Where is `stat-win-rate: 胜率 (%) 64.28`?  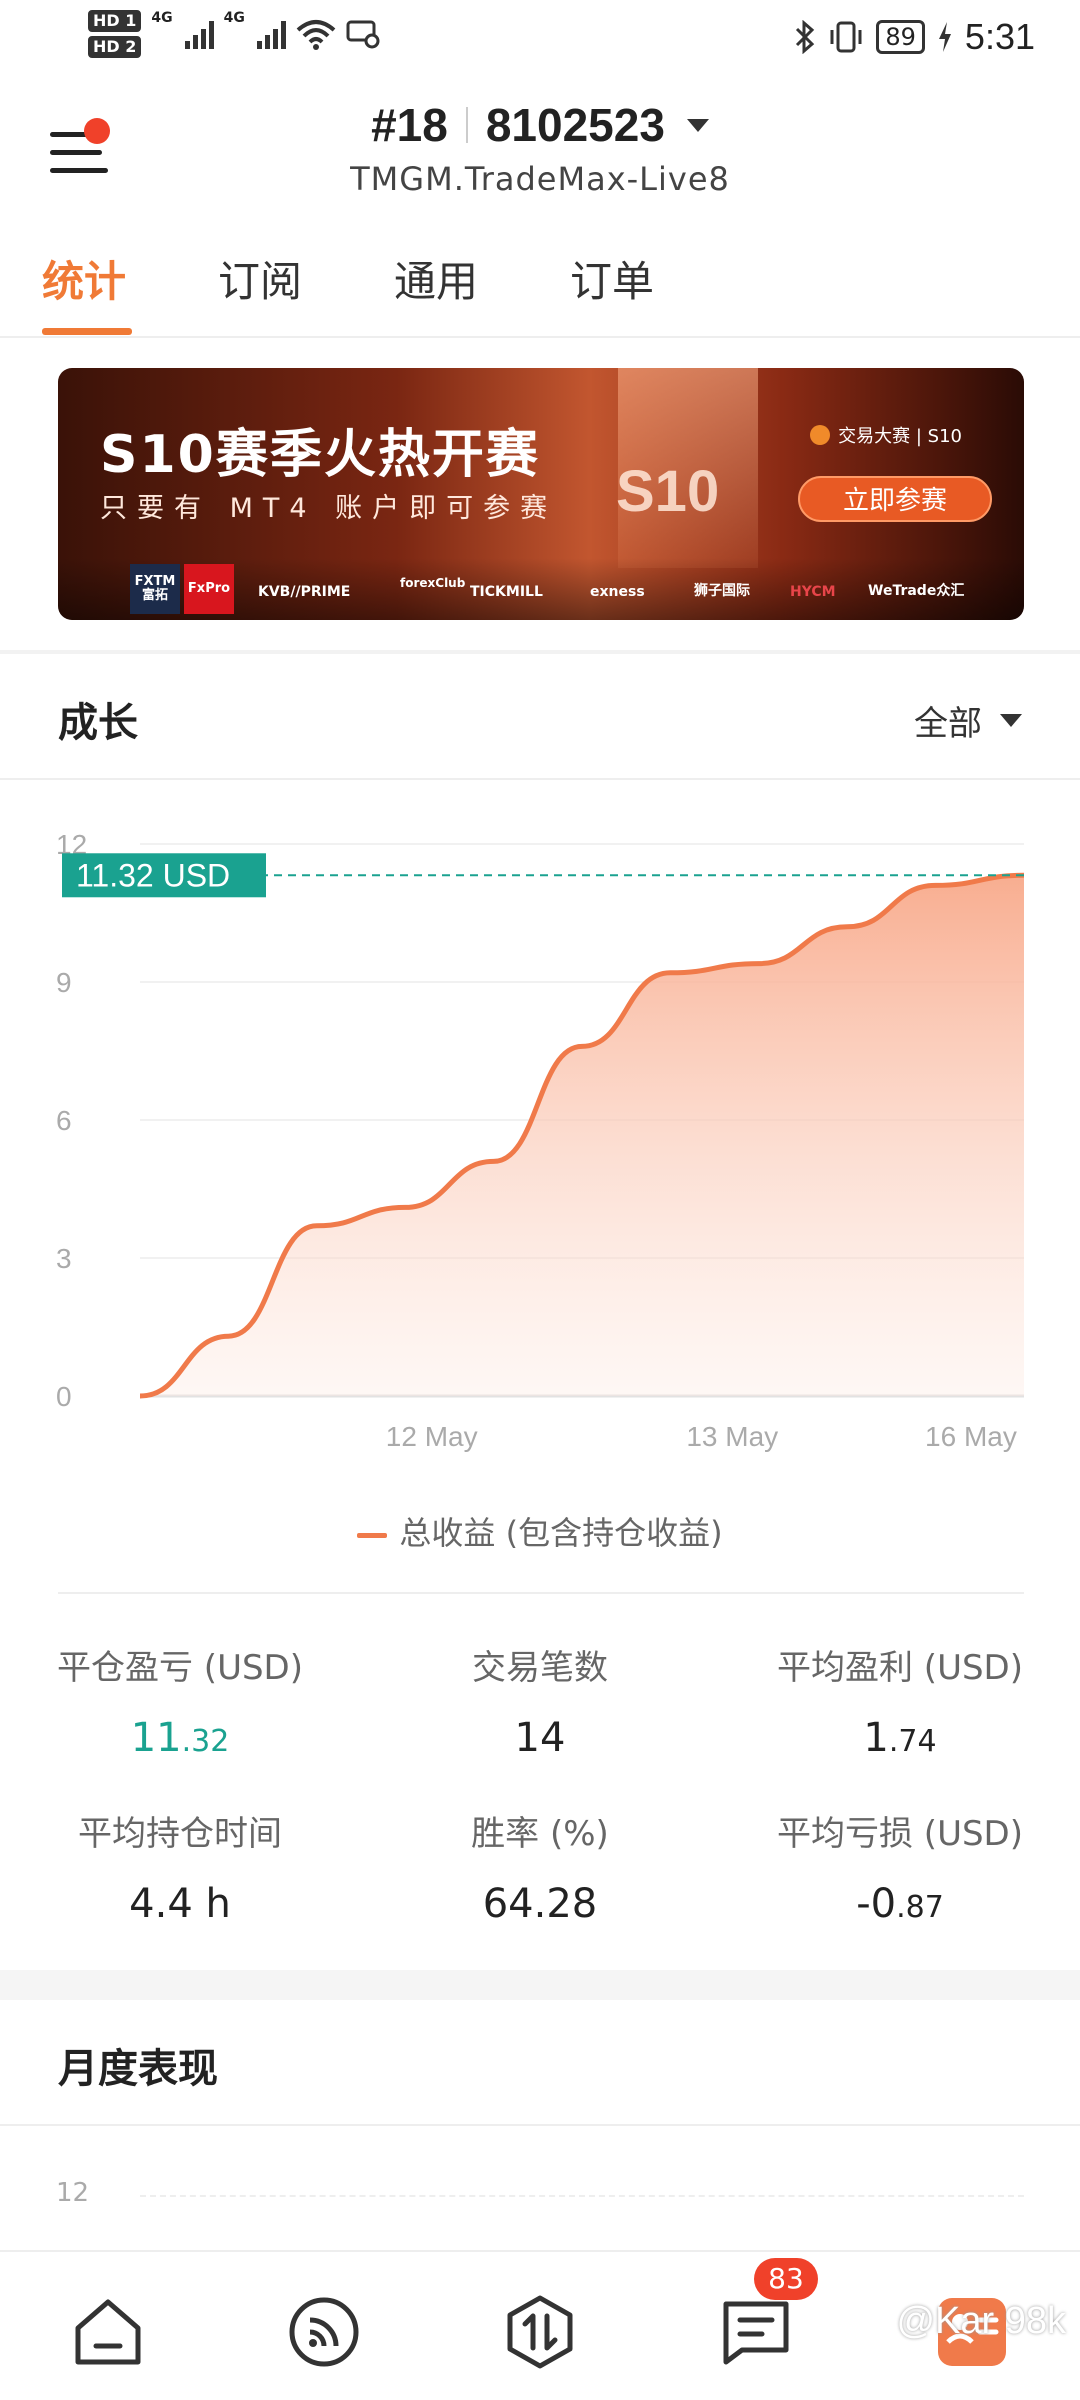 stat-win-rate: 胜率 (%) 64.28 is located at coordinates (540, 1866).